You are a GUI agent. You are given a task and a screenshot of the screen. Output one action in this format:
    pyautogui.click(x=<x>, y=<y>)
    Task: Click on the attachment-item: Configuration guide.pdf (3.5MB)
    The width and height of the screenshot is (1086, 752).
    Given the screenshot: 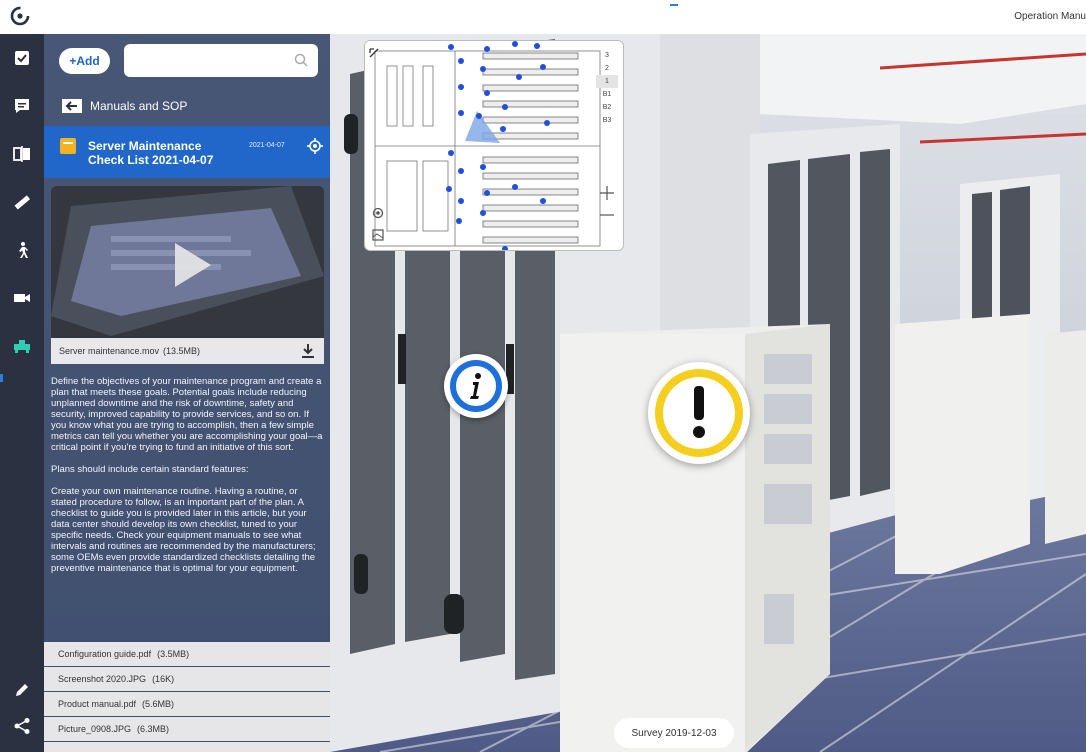 What is the action you would take?
    pyautogui.click(x=187, y=654)
    